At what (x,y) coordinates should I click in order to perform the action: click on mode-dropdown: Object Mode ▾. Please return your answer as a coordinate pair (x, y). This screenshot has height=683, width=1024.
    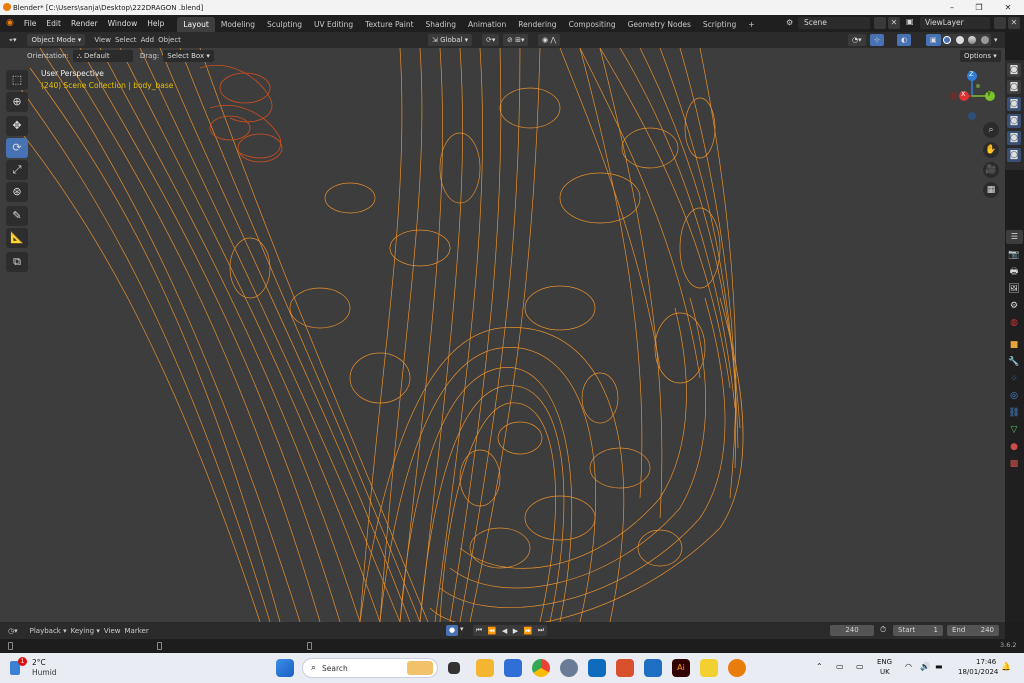
    Looking at the image, I should click on (56, 40).